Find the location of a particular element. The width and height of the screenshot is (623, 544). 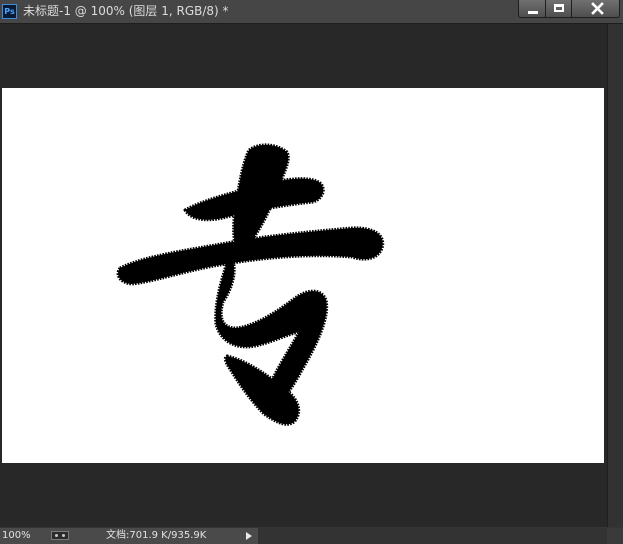

title-bar: Ps 未标题-1 @ 100% (图层 1, RGB/8) * is located at coordinates (311, 12).